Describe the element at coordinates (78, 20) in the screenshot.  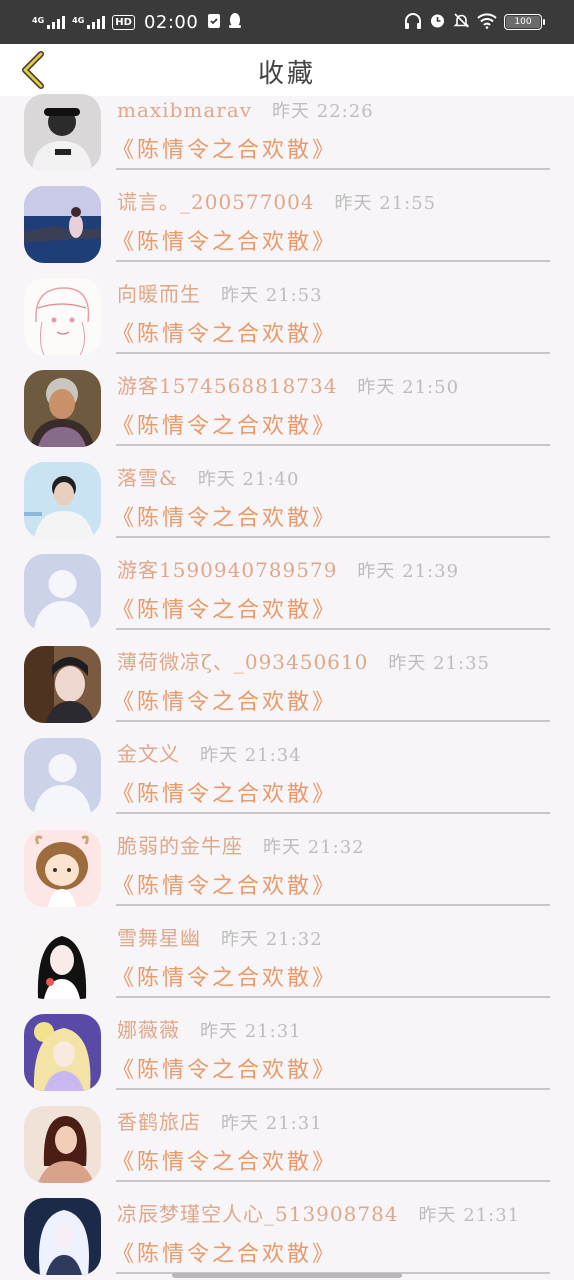
I see `network-type-label: 4G` at that location.